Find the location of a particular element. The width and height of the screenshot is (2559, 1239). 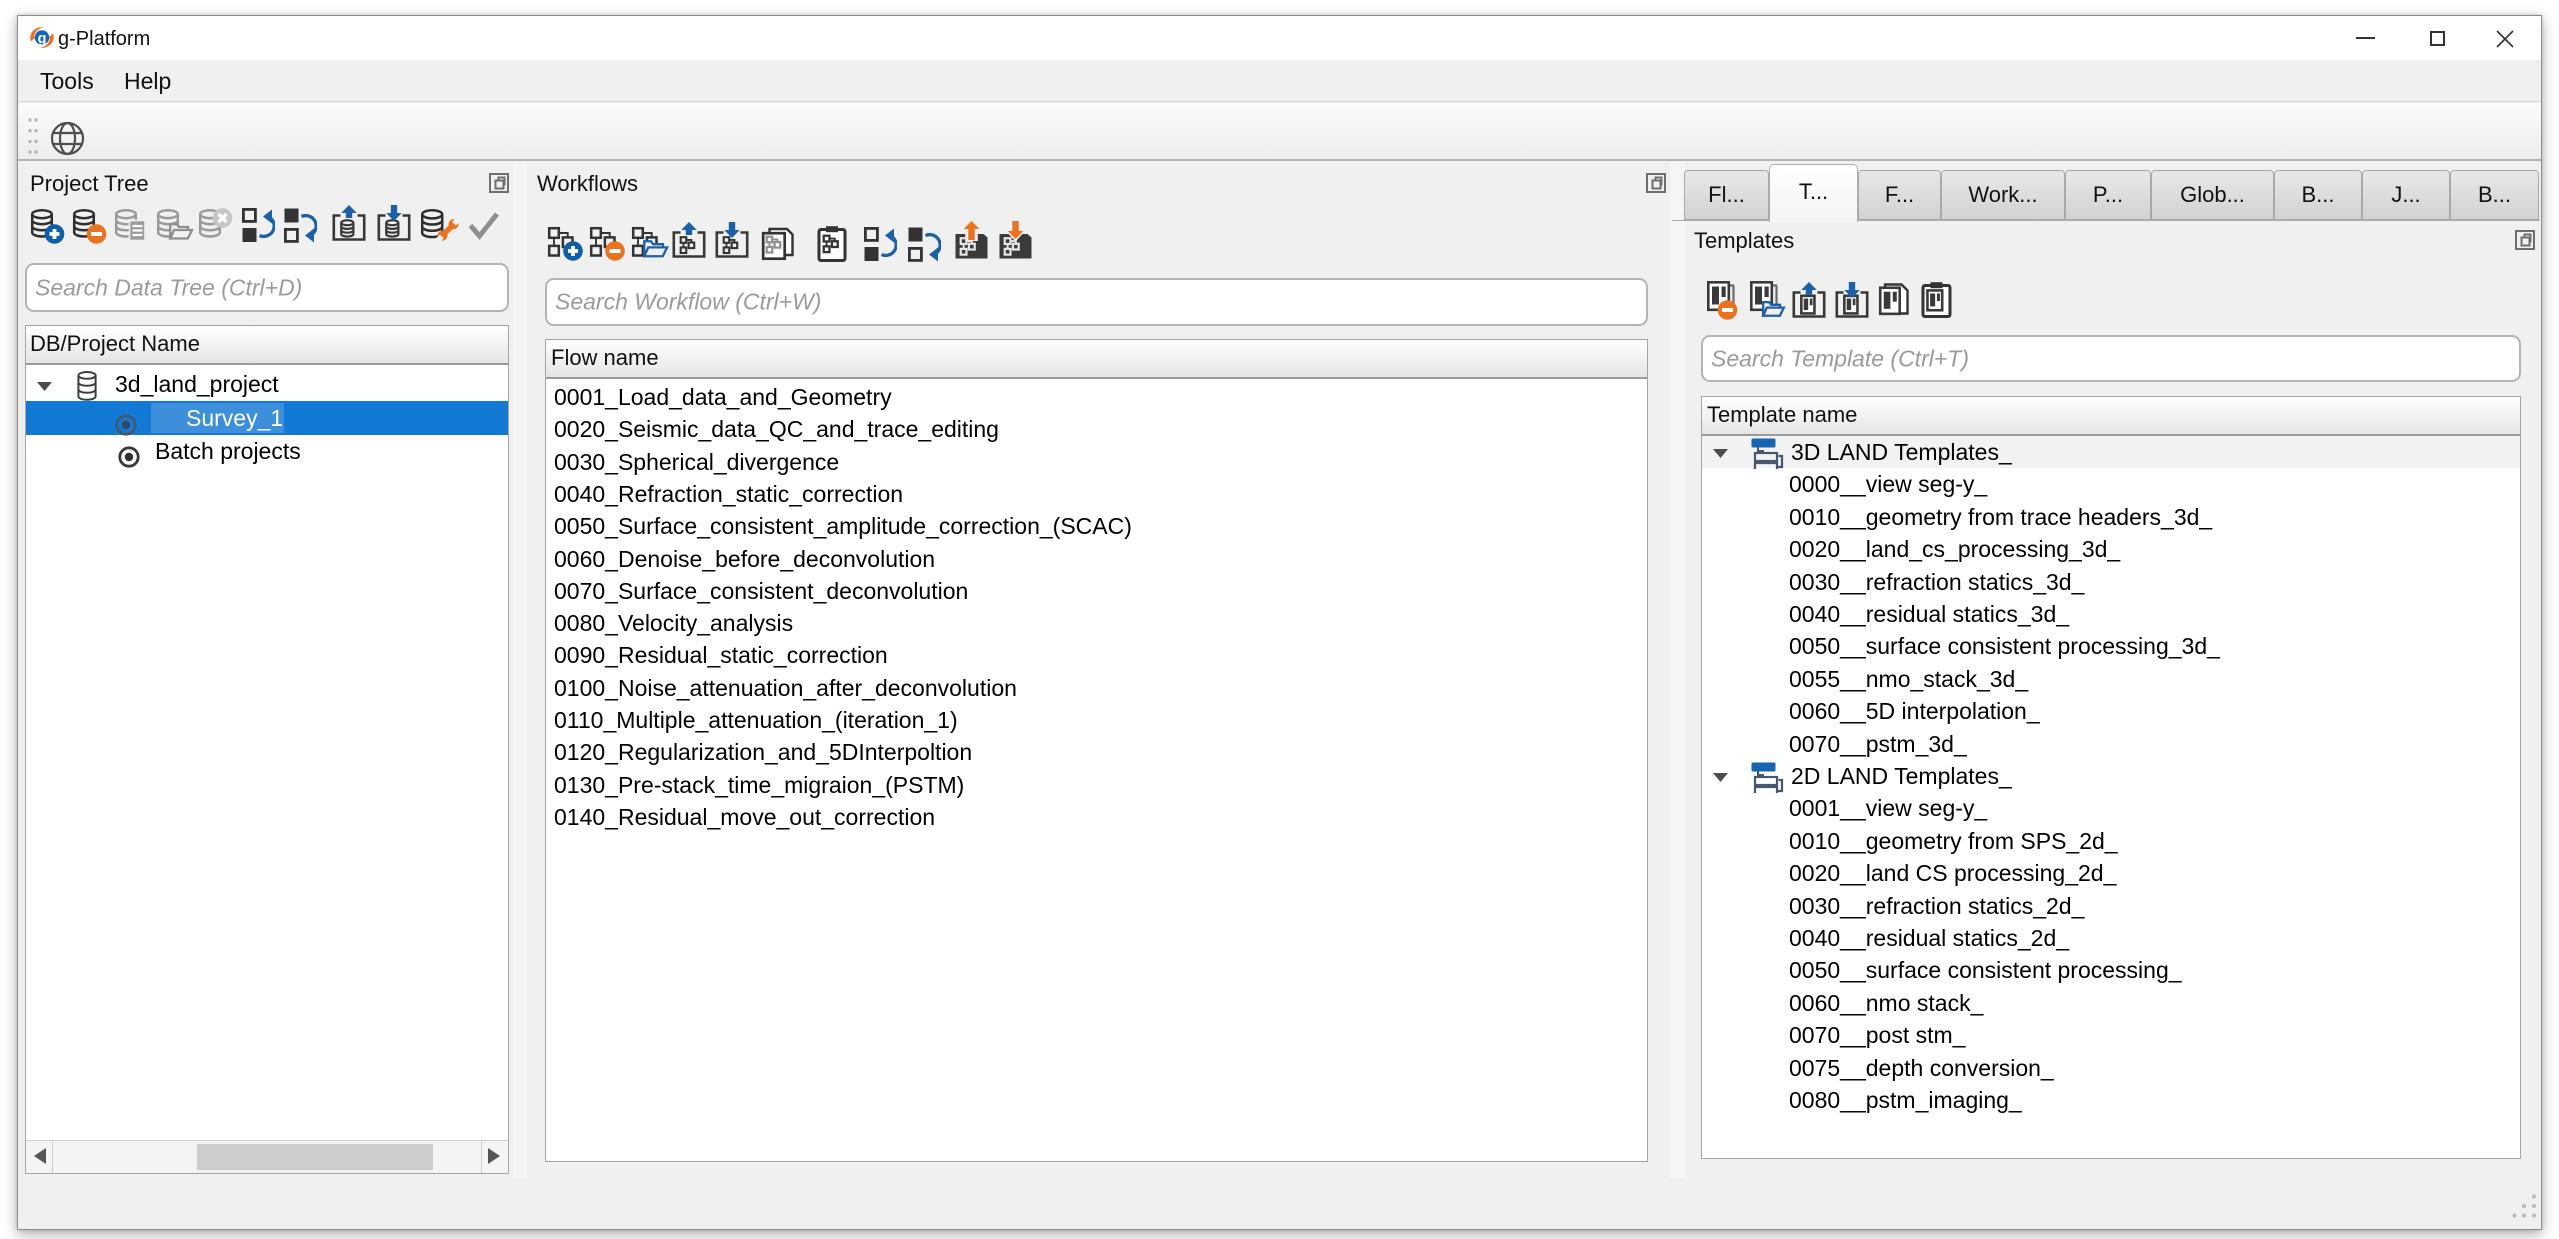

svg-text: g is located at coordinates (42, 39).